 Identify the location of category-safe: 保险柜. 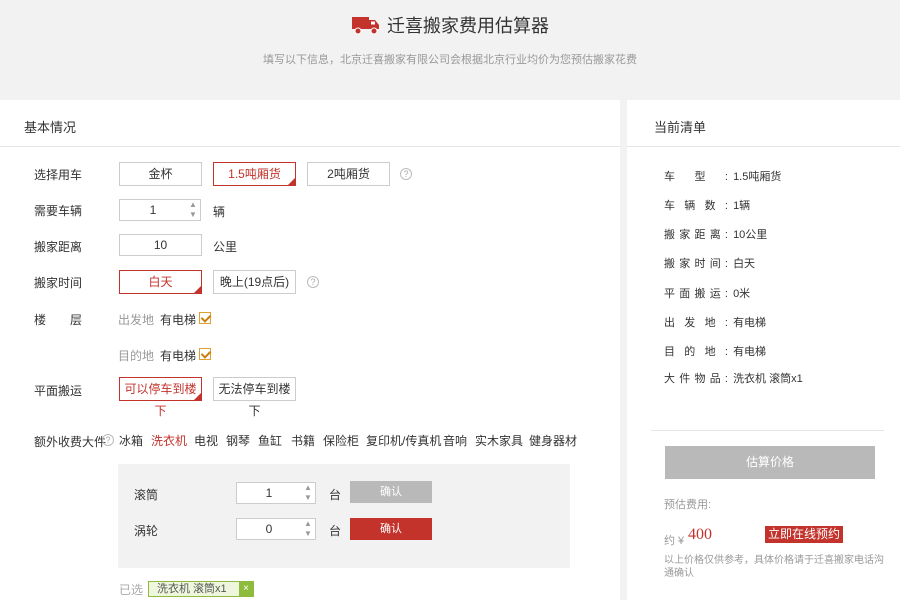
(341, 440).